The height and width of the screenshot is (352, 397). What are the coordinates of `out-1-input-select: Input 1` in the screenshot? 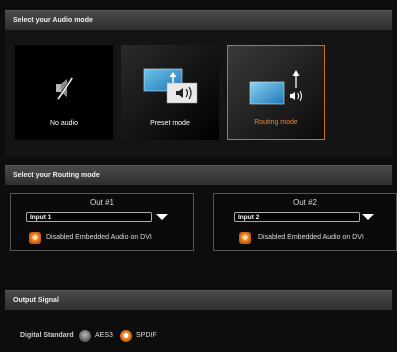 It's located at (89, 217).